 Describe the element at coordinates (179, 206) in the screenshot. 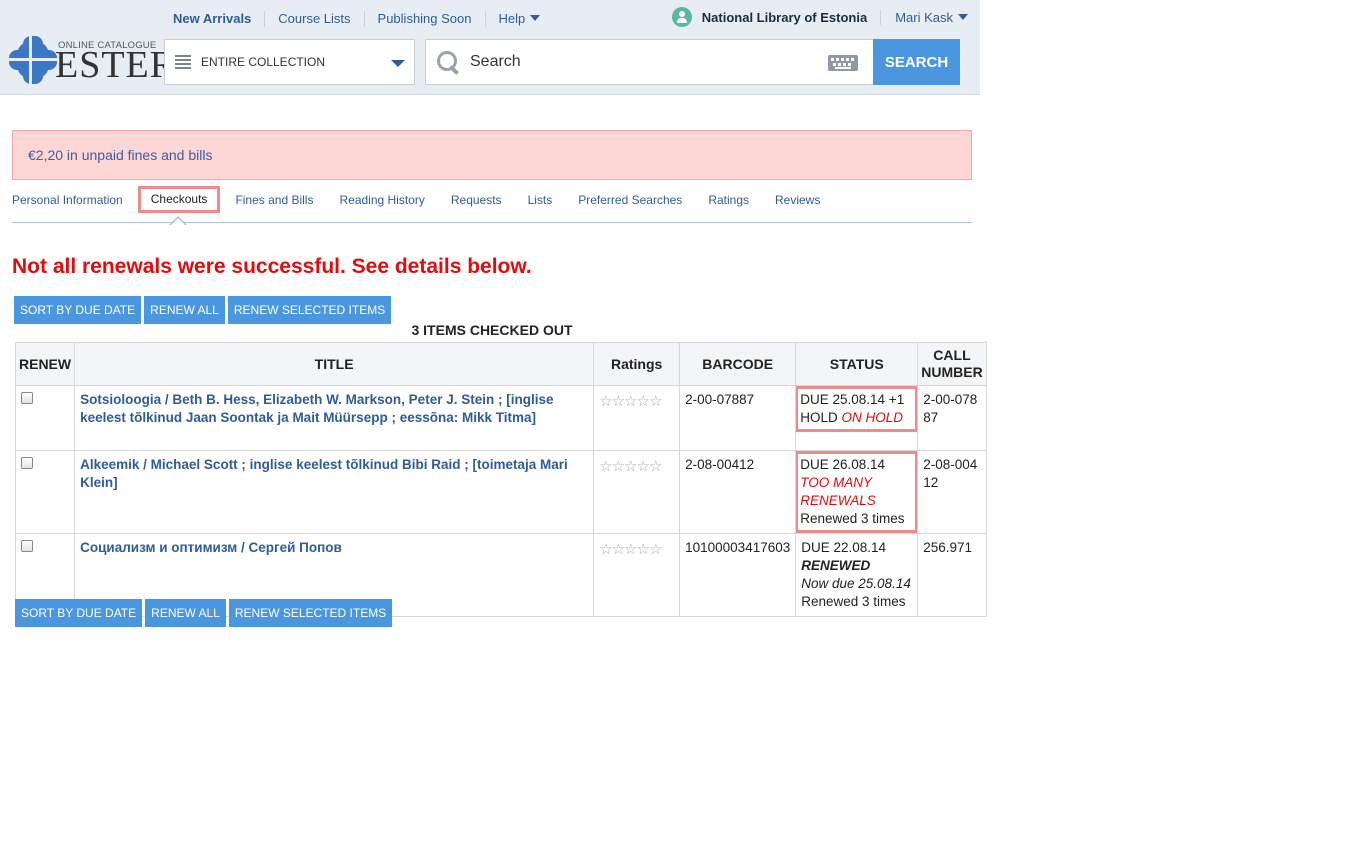

I see `tab-checkouts: Checkouts` at that location.